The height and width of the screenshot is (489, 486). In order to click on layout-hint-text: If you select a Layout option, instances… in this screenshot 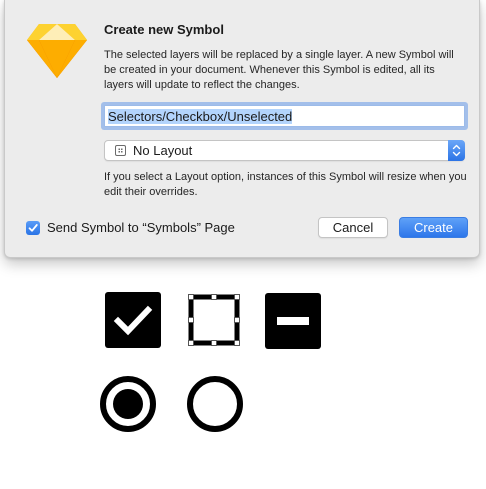, I will do `click(285, 184)`.